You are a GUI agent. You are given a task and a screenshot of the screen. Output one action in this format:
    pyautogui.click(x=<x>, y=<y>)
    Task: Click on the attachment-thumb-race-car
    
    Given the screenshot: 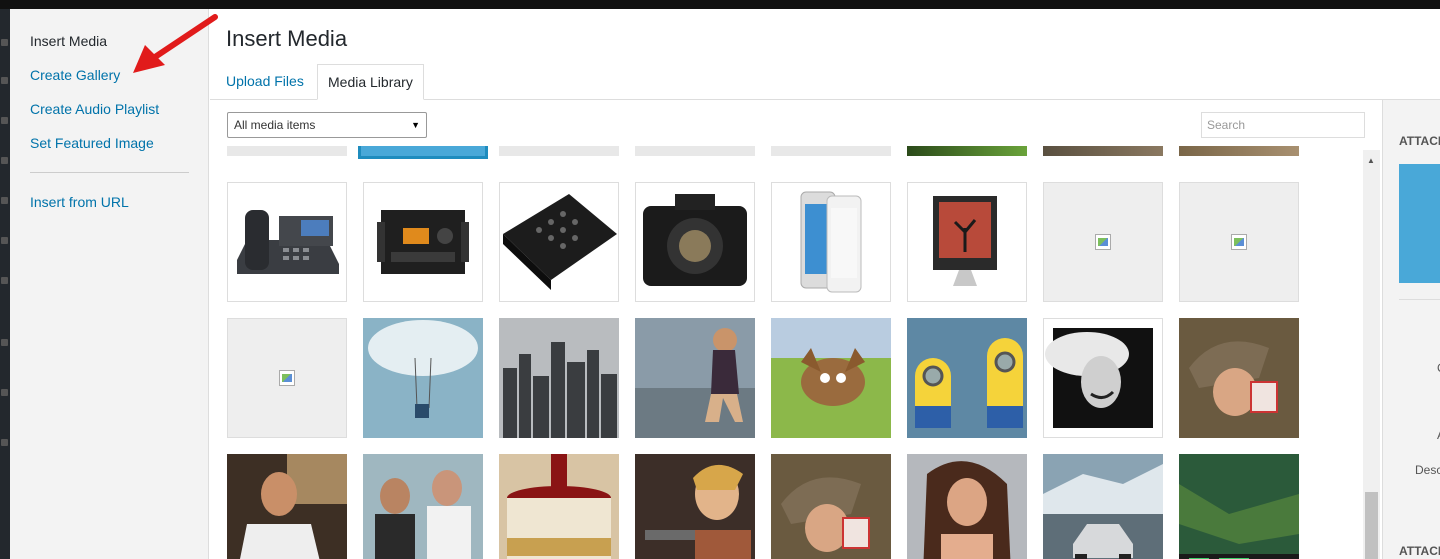 What is the action you would take?
    pyautogui.click(x=1103, y=506)
    